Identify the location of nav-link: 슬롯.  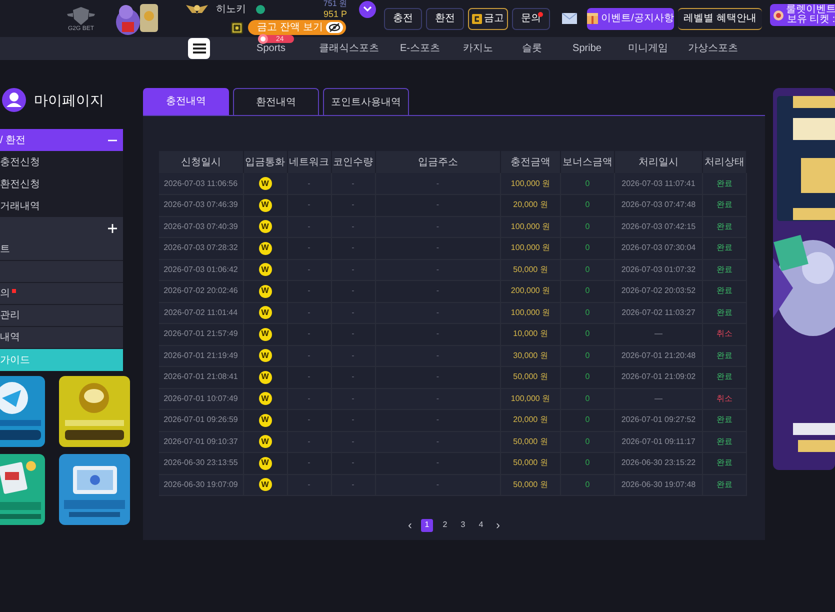
(532, 48).